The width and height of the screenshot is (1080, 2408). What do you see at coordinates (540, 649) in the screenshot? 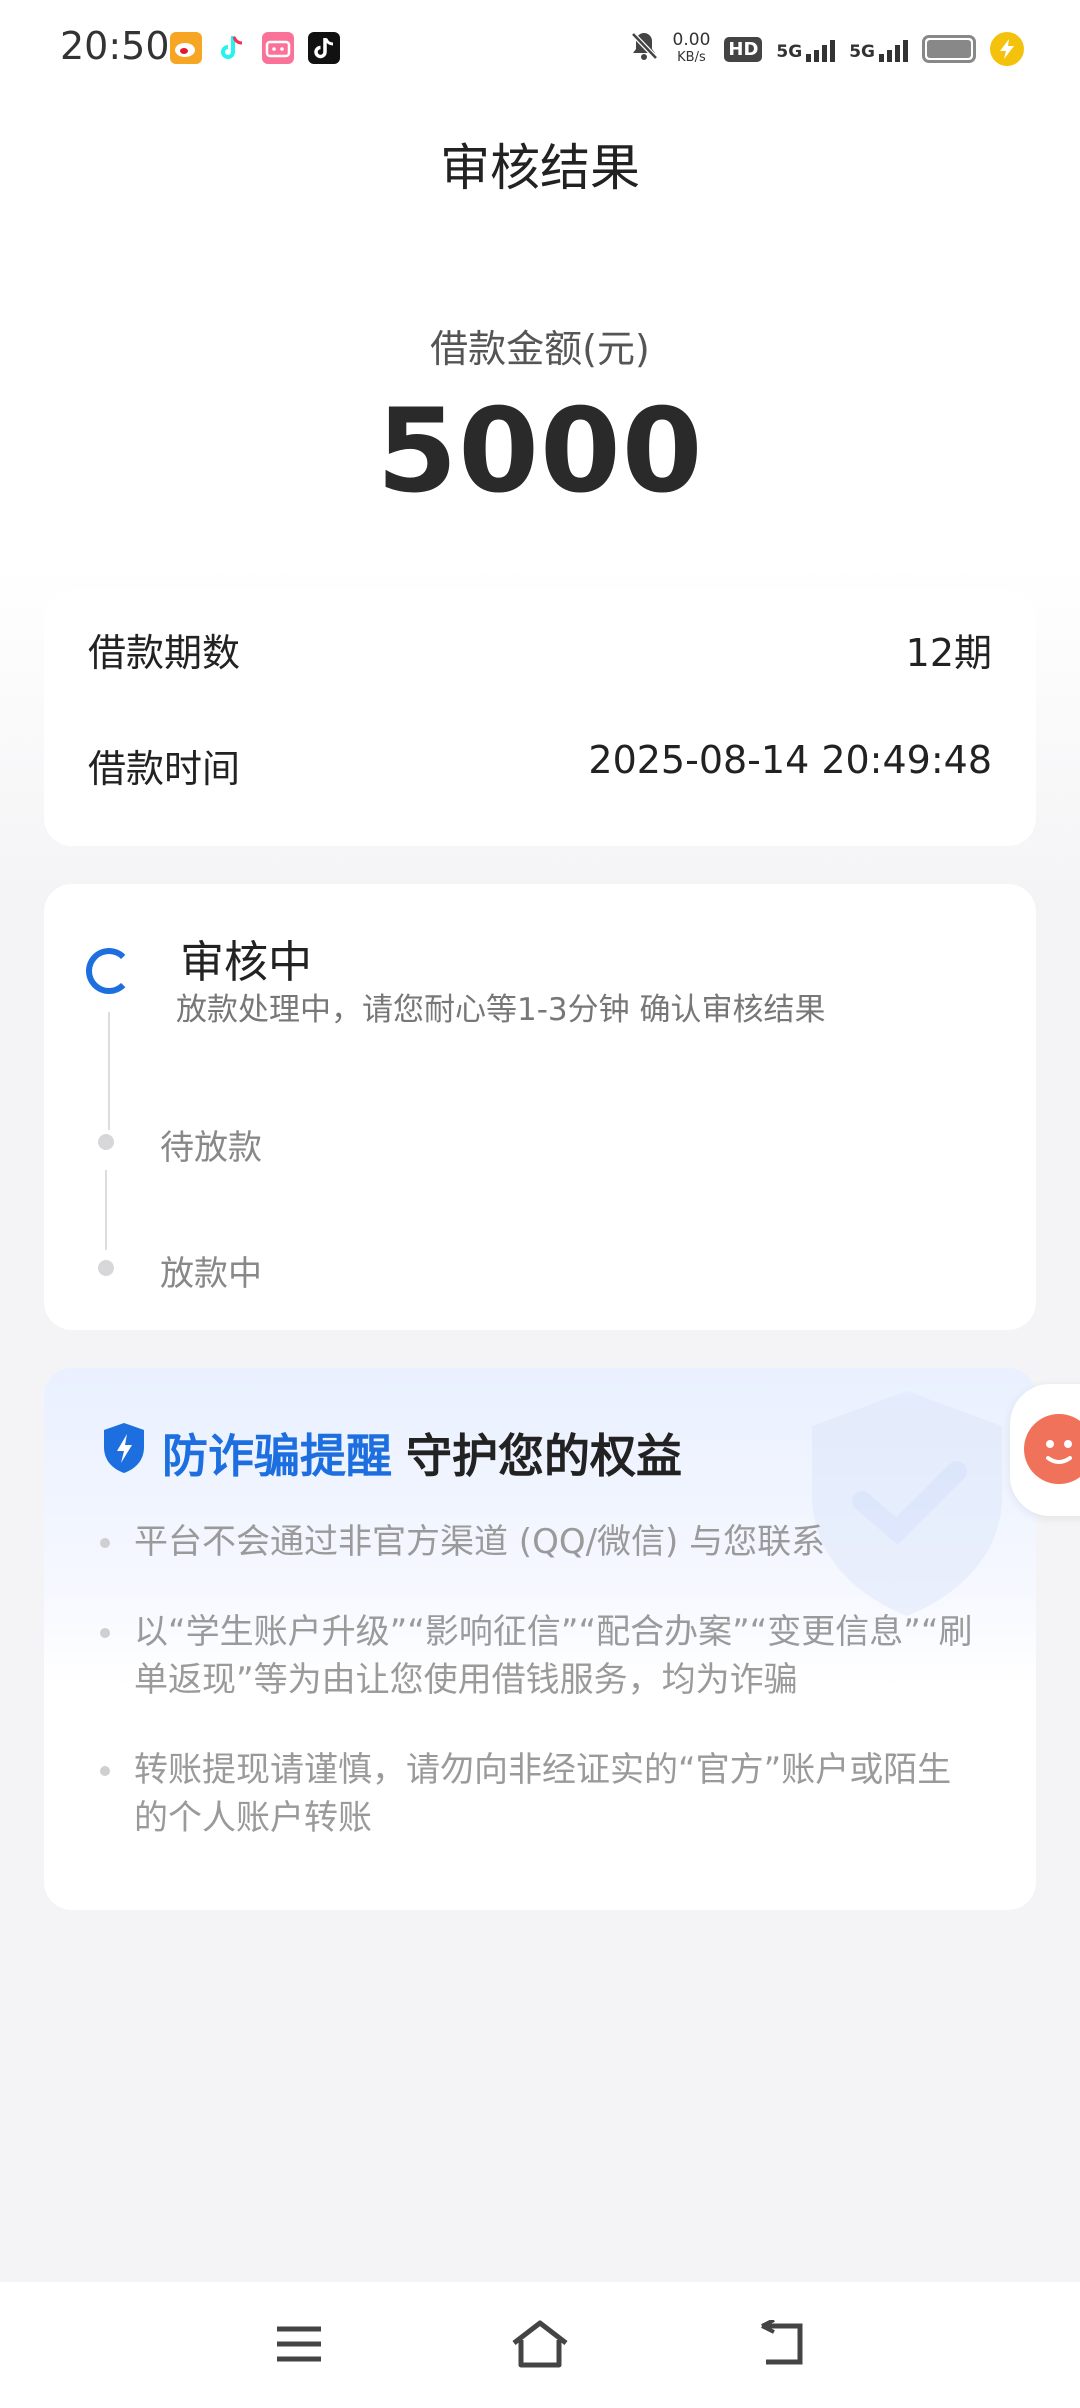
I see `loan-period-row: 借款期数 12期` at bounding box center [540, 649].